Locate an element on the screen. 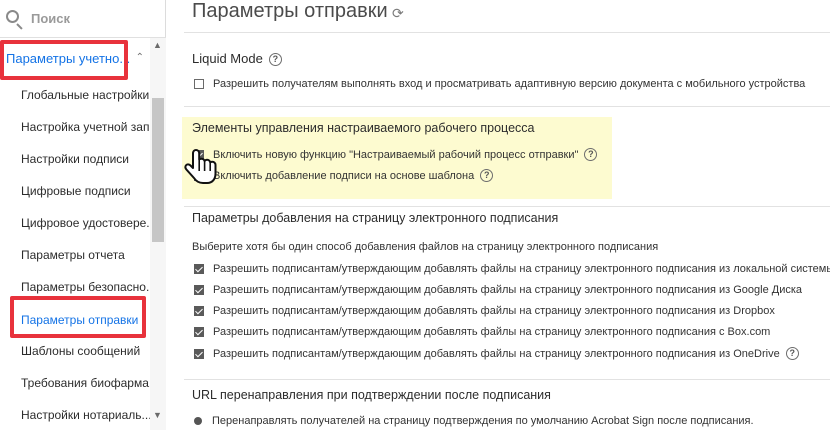 Image resolution: width=830 pixels, height=430 pixels. search-input is located at coordinates (86, 18).